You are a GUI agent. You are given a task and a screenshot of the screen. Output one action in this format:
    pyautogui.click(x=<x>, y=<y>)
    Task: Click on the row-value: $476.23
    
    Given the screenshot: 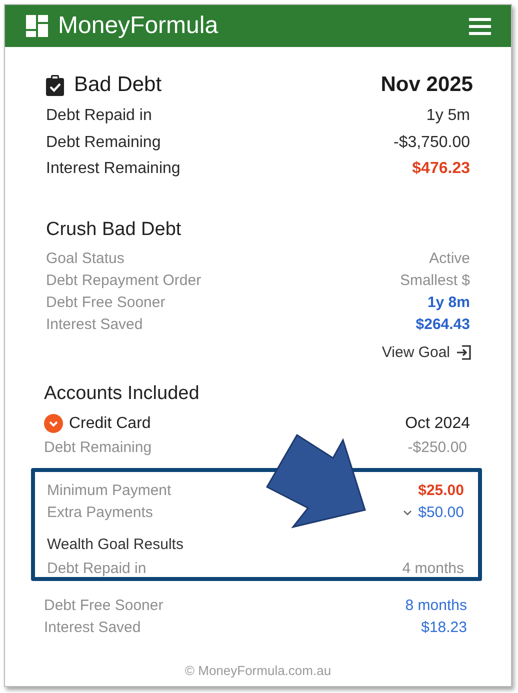 What is the action you would take?
    pyautogui.click(x=441, y=169)
    